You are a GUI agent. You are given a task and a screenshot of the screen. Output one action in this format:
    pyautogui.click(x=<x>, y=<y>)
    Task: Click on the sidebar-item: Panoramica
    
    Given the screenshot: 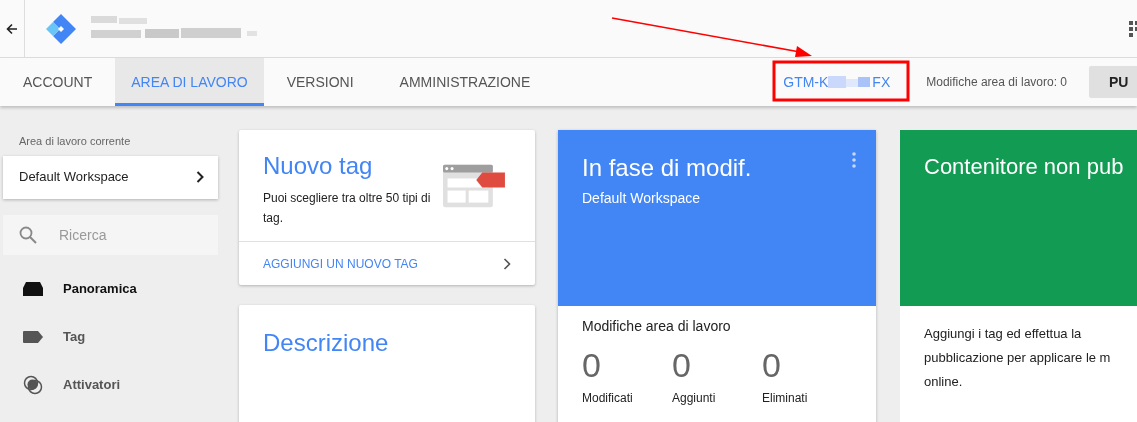 What is the action you would take?
    pyautogui.click(x=100, y=288)
    